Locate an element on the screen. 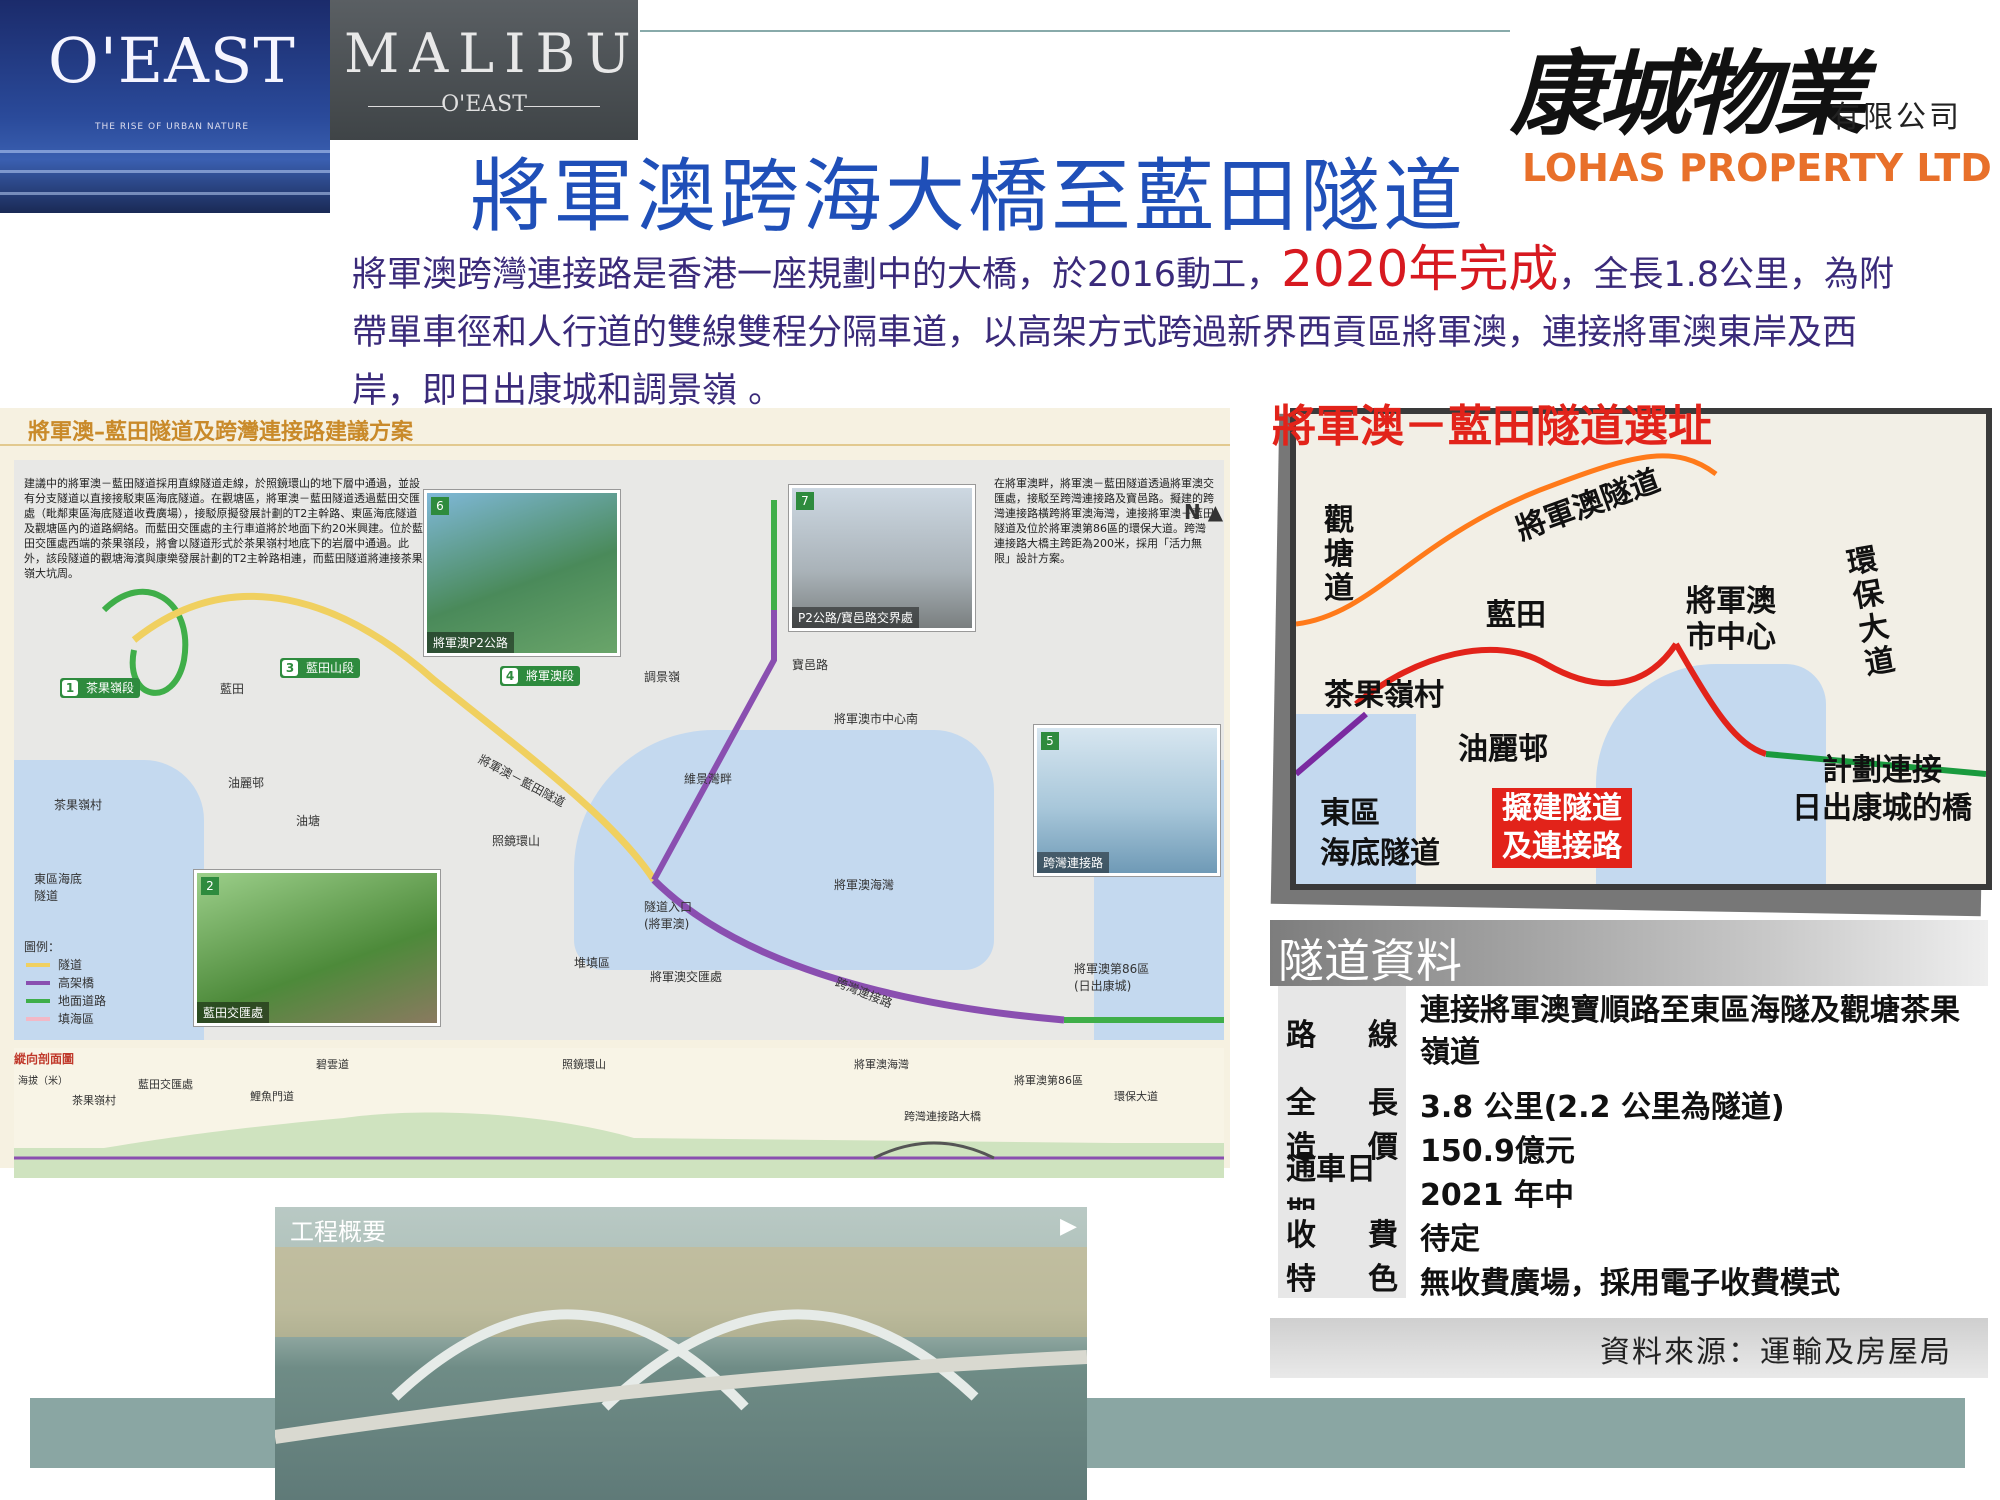 The image size is (2000, 1500). proposed-link is located at coordinates (1720, 699).